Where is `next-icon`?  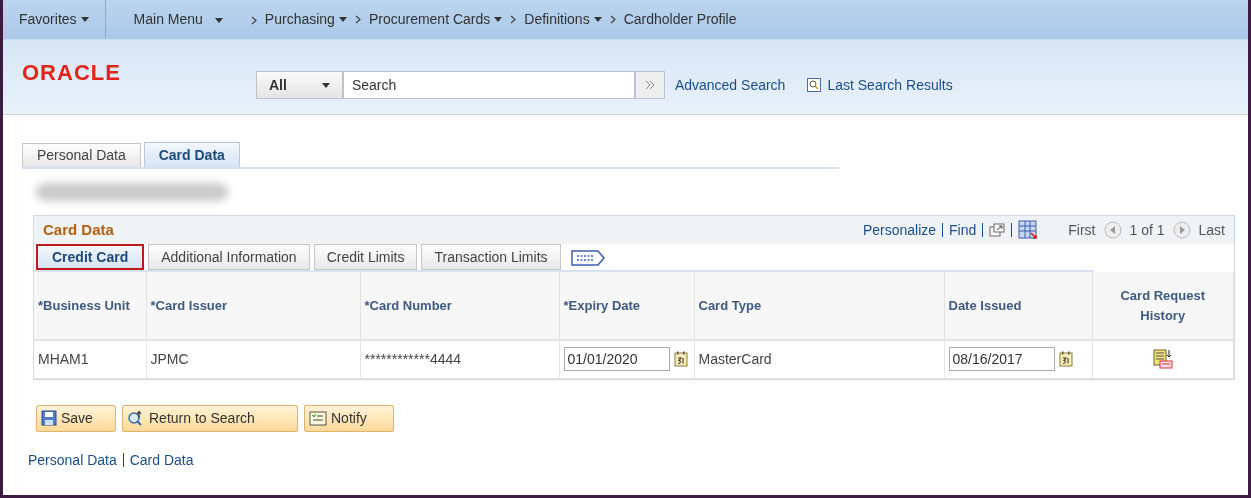 next-icon is located at coordinates (1181, 230).